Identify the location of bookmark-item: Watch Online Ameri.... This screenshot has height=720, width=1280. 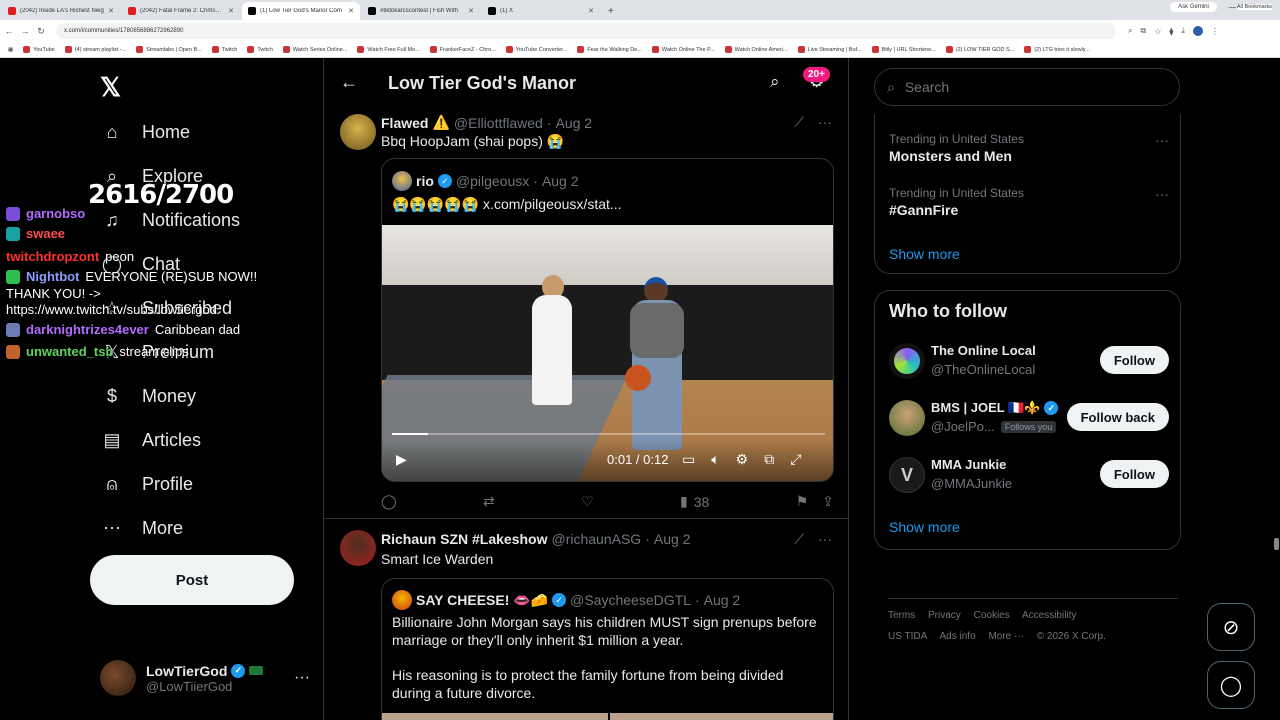
(756, 49).